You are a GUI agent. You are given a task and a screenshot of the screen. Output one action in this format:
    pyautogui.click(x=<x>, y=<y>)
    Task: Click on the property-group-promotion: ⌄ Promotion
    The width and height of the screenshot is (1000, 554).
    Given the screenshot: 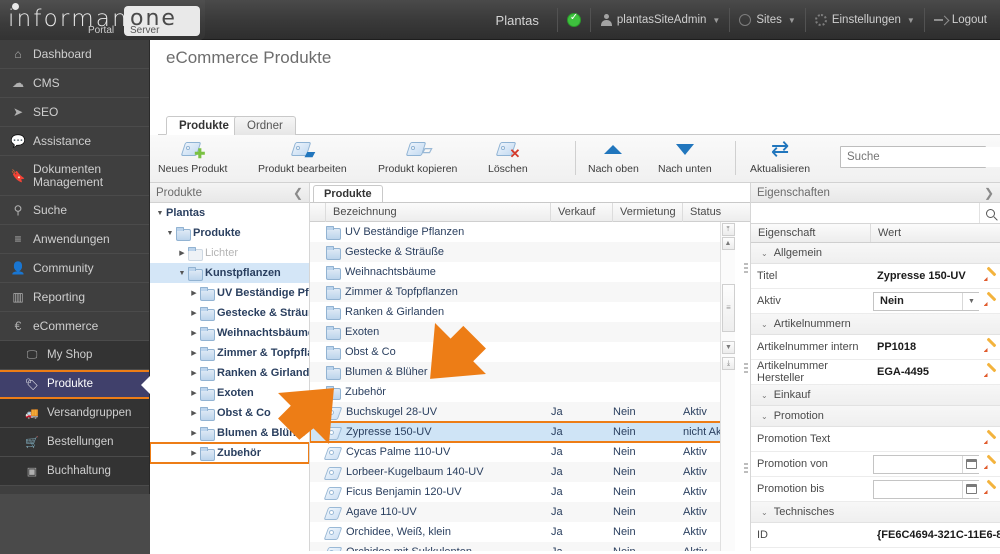 What is the action you would take?
    pyautogui.click(x=875, y=416)
    